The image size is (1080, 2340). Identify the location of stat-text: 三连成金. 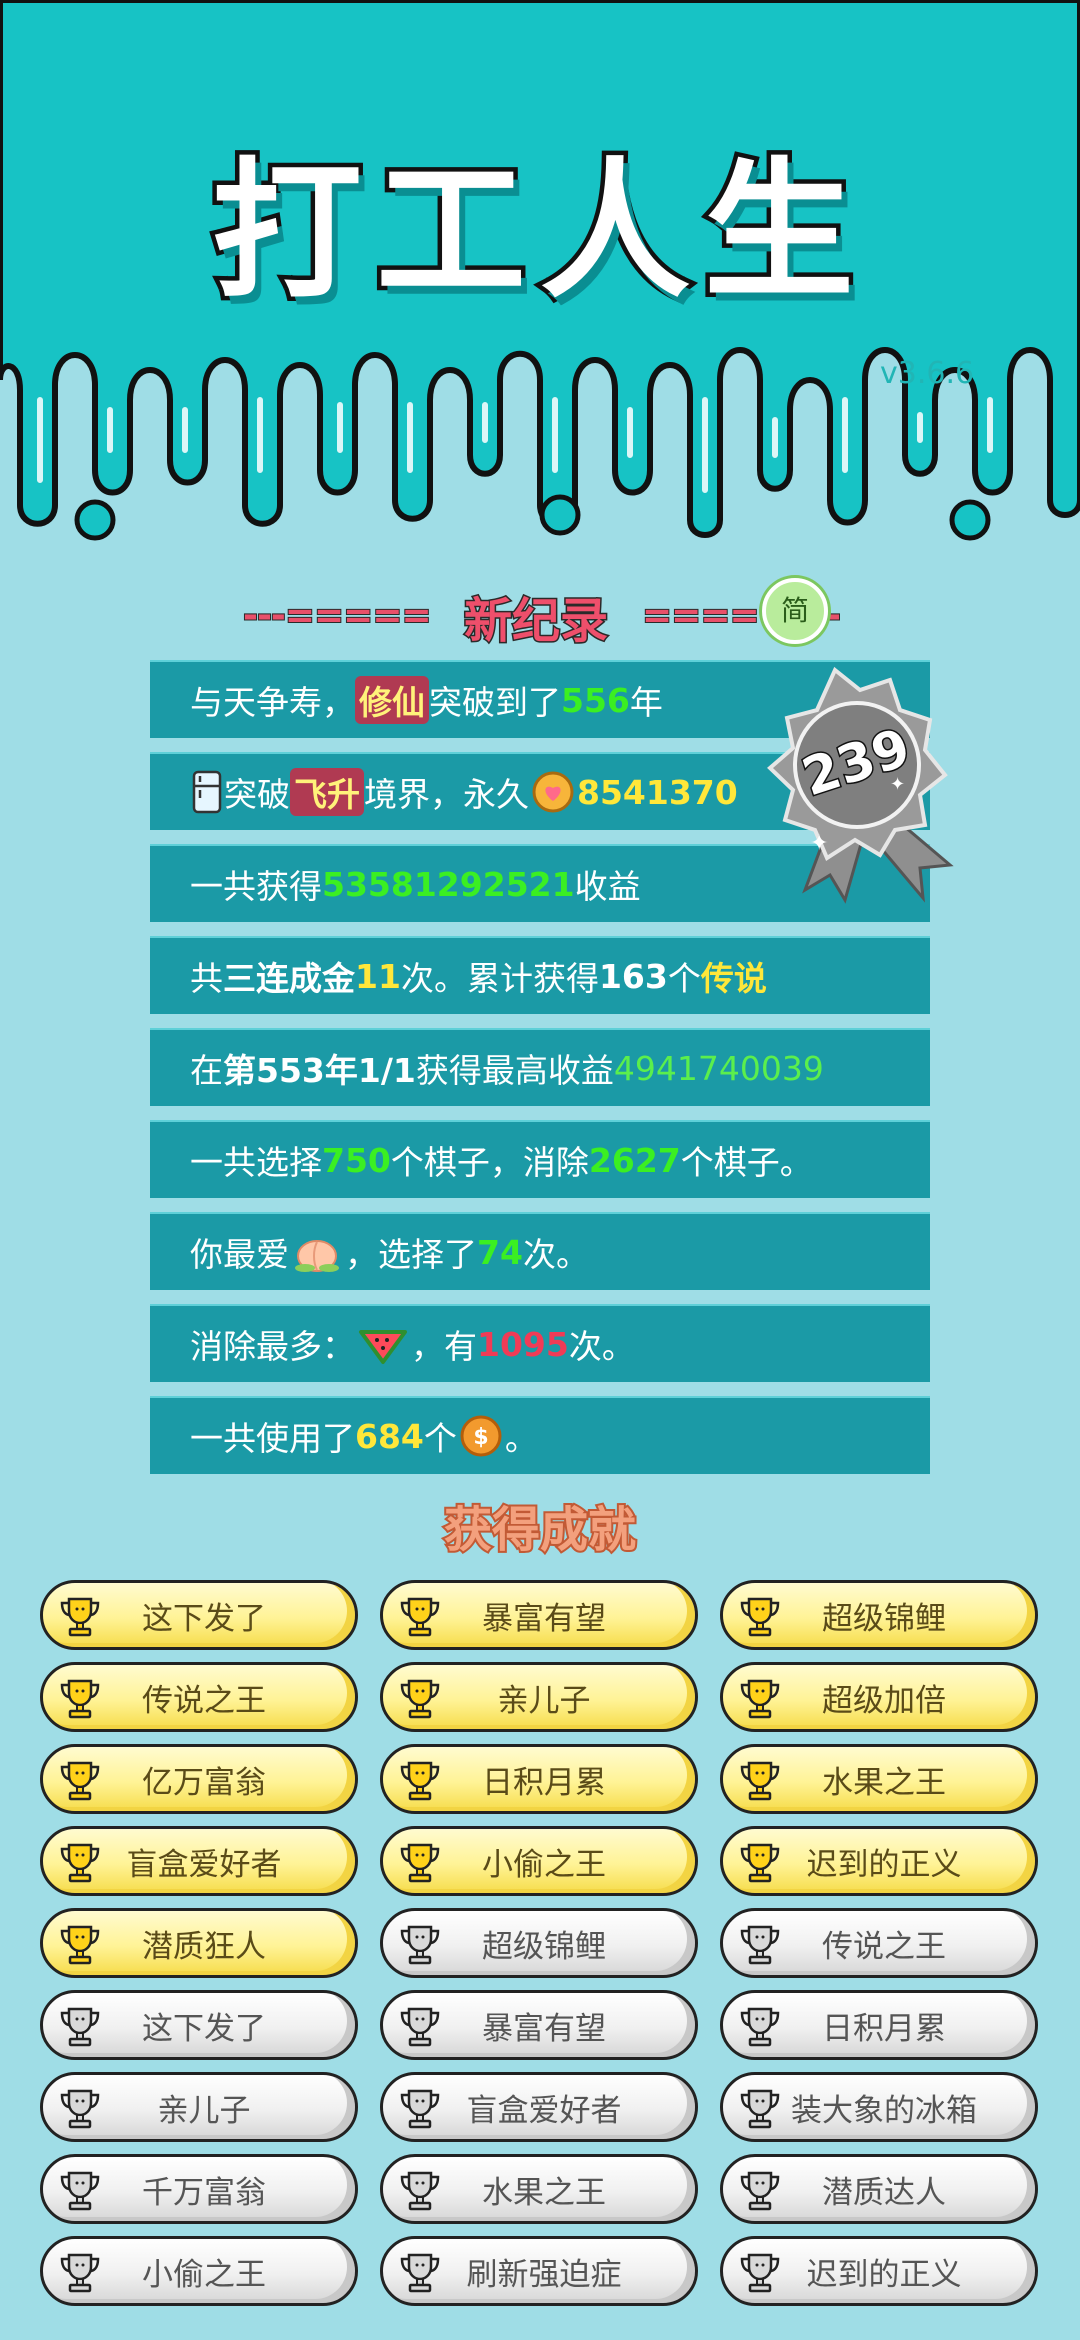
(289, 978).